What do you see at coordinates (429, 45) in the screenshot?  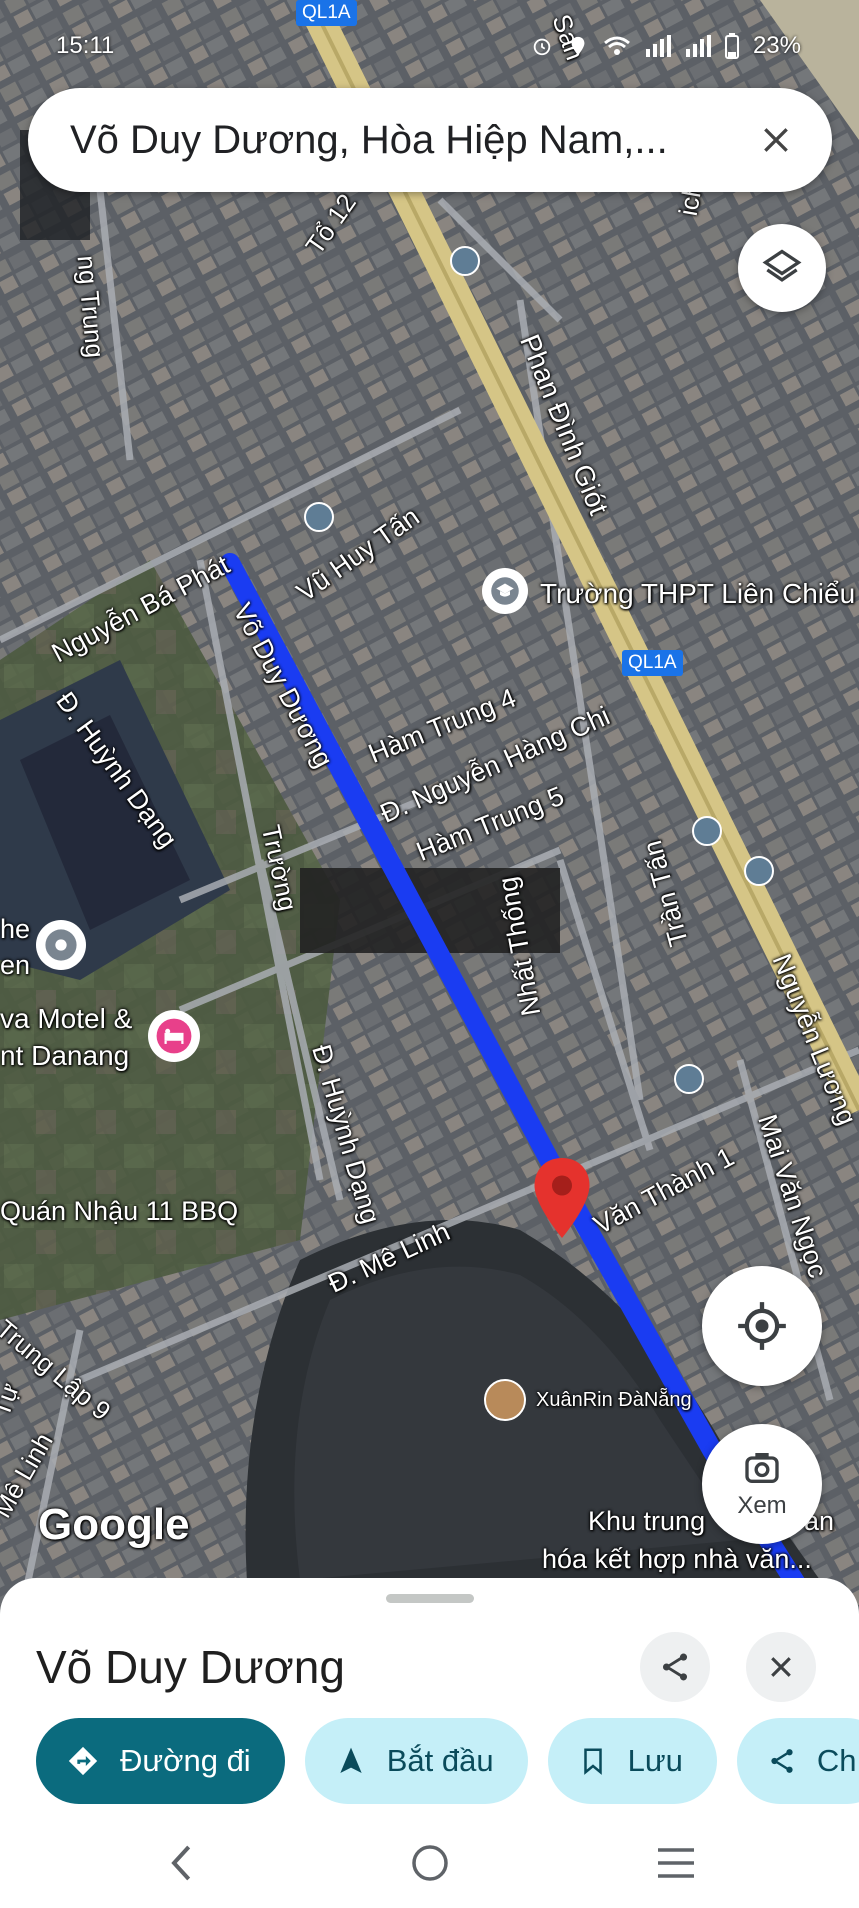 I see `status-bar: 15:11 23%` at bounding box center [429, 45].